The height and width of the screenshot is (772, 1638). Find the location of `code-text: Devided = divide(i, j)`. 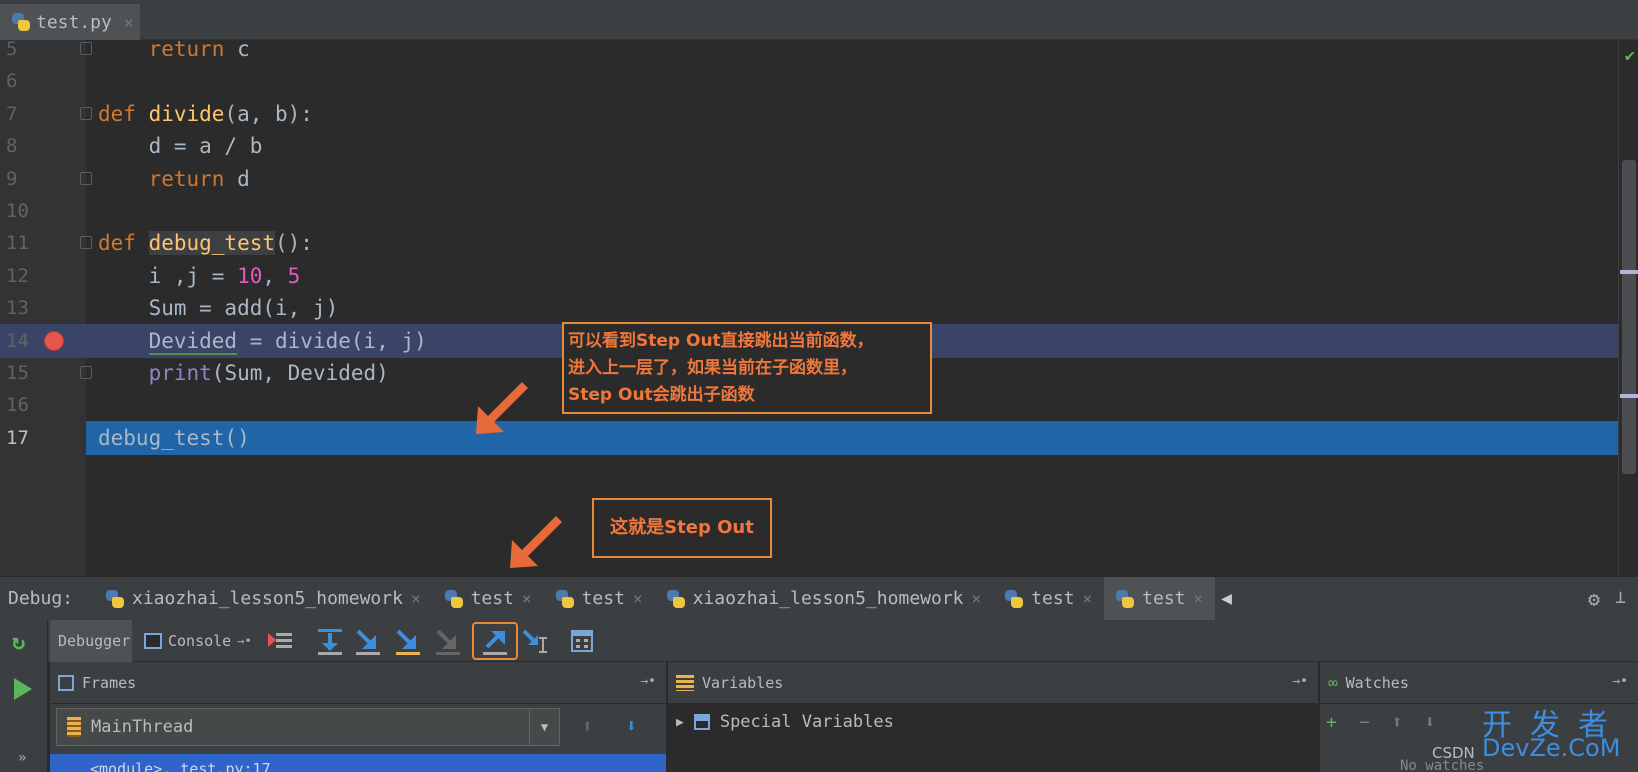

code-text: Devided = divide(i, j) is located at coordinates (287, 341).